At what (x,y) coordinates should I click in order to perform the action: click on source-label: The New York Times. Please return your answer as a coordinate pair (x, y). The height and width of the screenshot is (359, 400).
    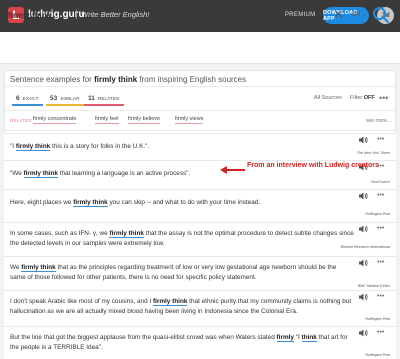
    Looking at the image, I should click on (373, 153).